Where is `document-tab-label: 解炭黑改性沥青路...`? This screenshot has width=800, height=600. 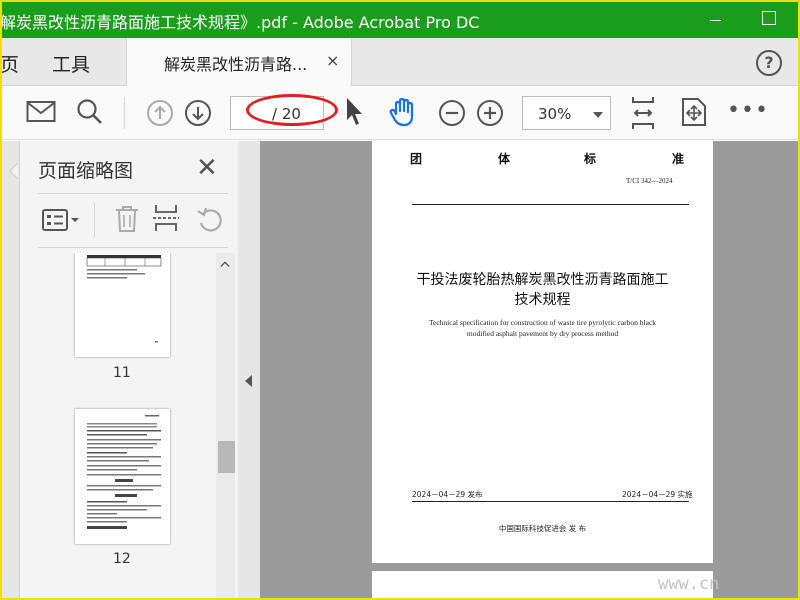
document-tab-label: 解炭黑改性沥青路... is located at coordinates (236, 64).